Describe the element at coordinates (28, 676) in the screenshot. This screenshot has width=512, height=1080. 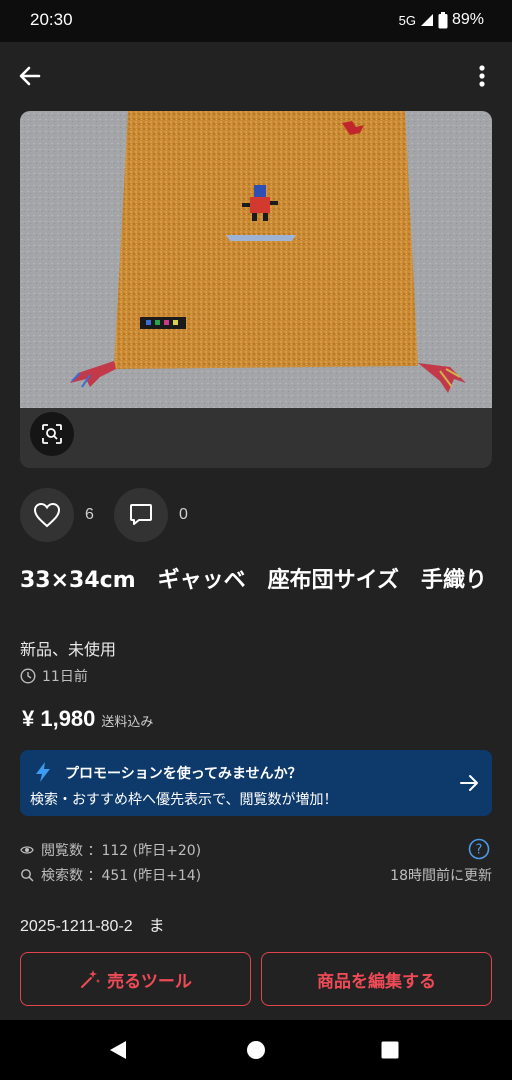
I see `clock-icon` at that location.